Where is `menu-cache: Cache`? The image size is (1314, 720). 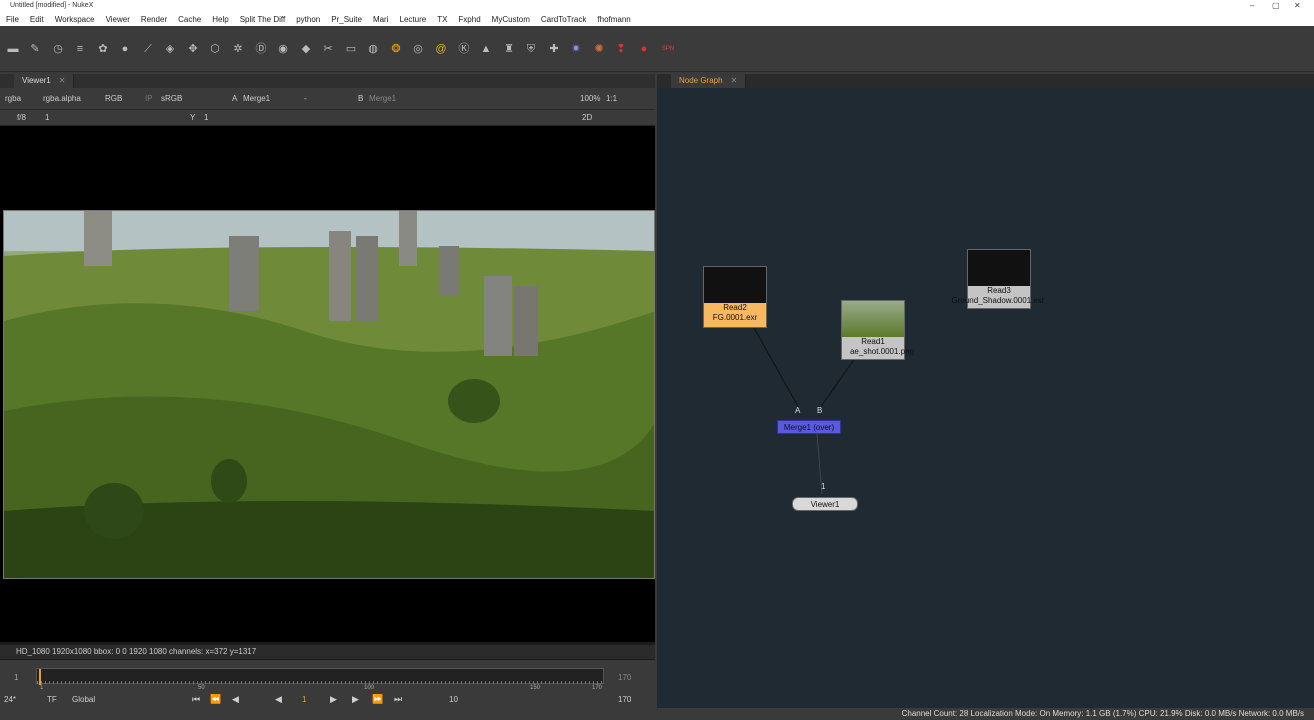
menu-cache: Cache is located at coordinates (189, 19).